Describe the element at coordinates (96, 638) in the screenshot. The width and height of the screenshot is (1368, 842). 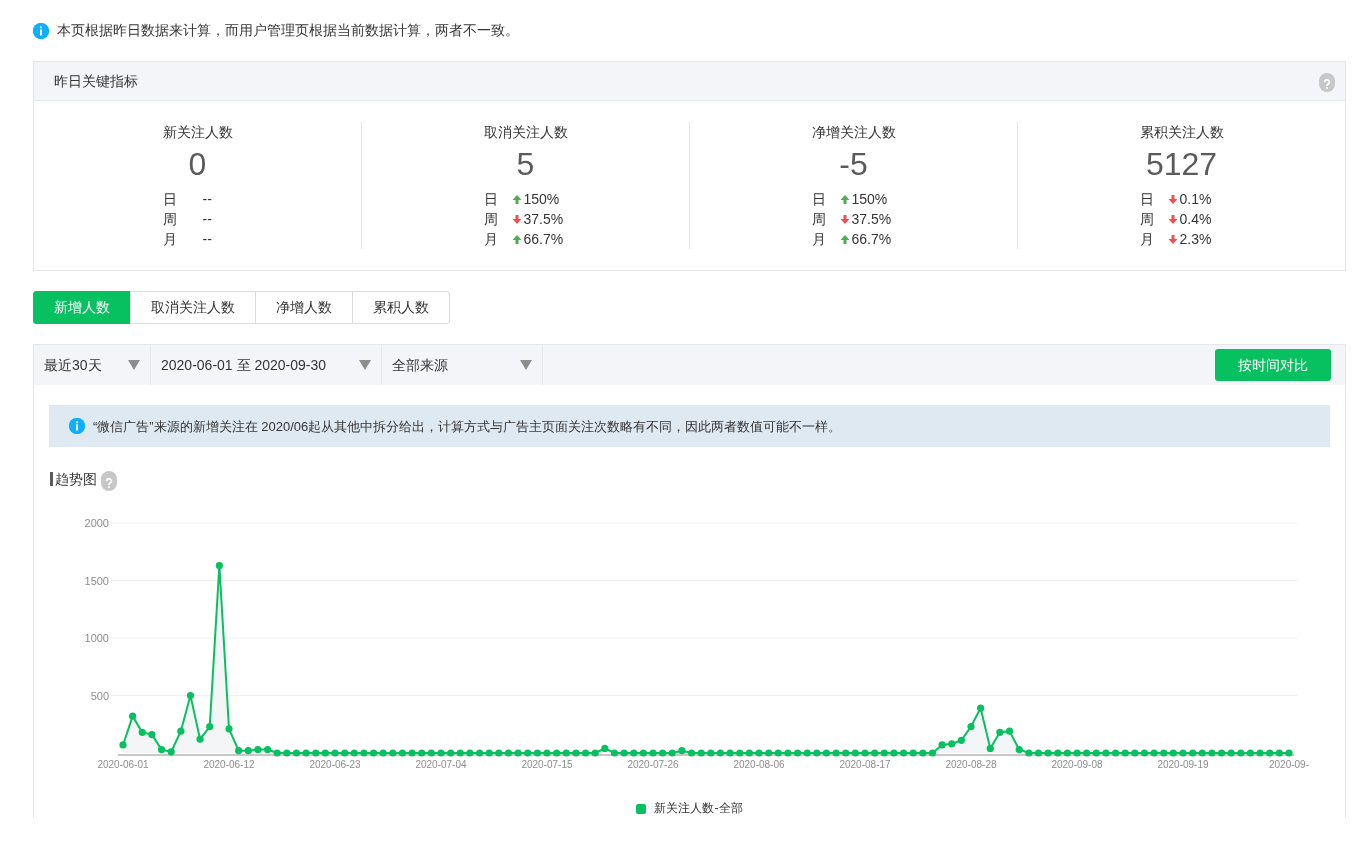
I see `axis-label: 1000` at that location.